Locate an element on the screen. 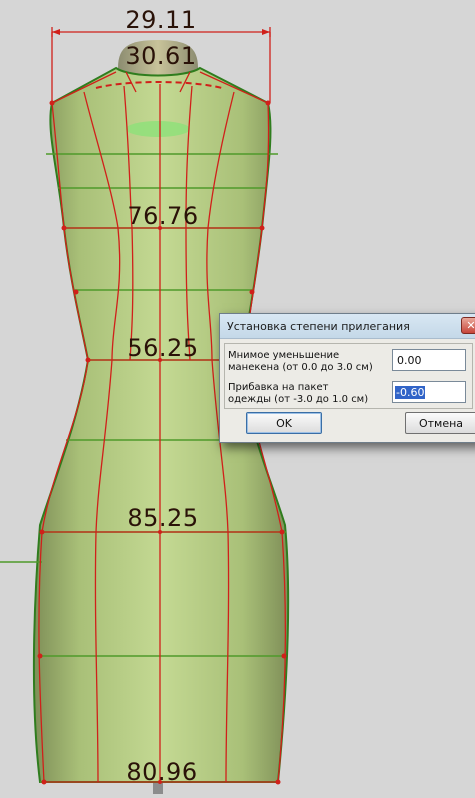  mannequin-reduction-label-line1: Мнимое уменьшение is located at coordinates (284, 355).